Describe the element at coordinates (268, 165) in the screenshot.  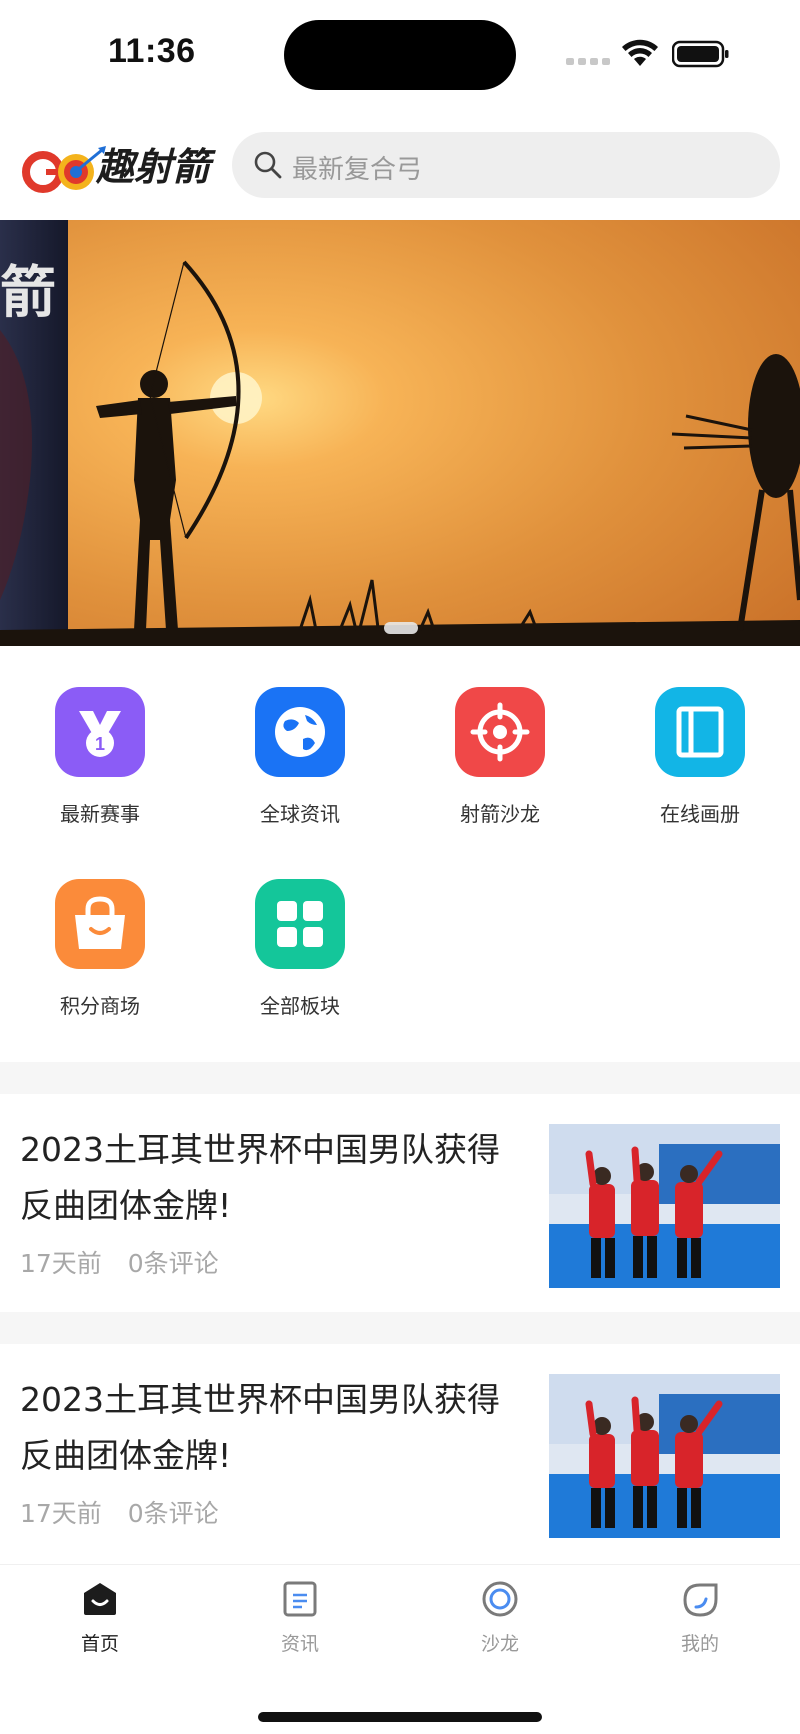
I see `search-icon` at that location.